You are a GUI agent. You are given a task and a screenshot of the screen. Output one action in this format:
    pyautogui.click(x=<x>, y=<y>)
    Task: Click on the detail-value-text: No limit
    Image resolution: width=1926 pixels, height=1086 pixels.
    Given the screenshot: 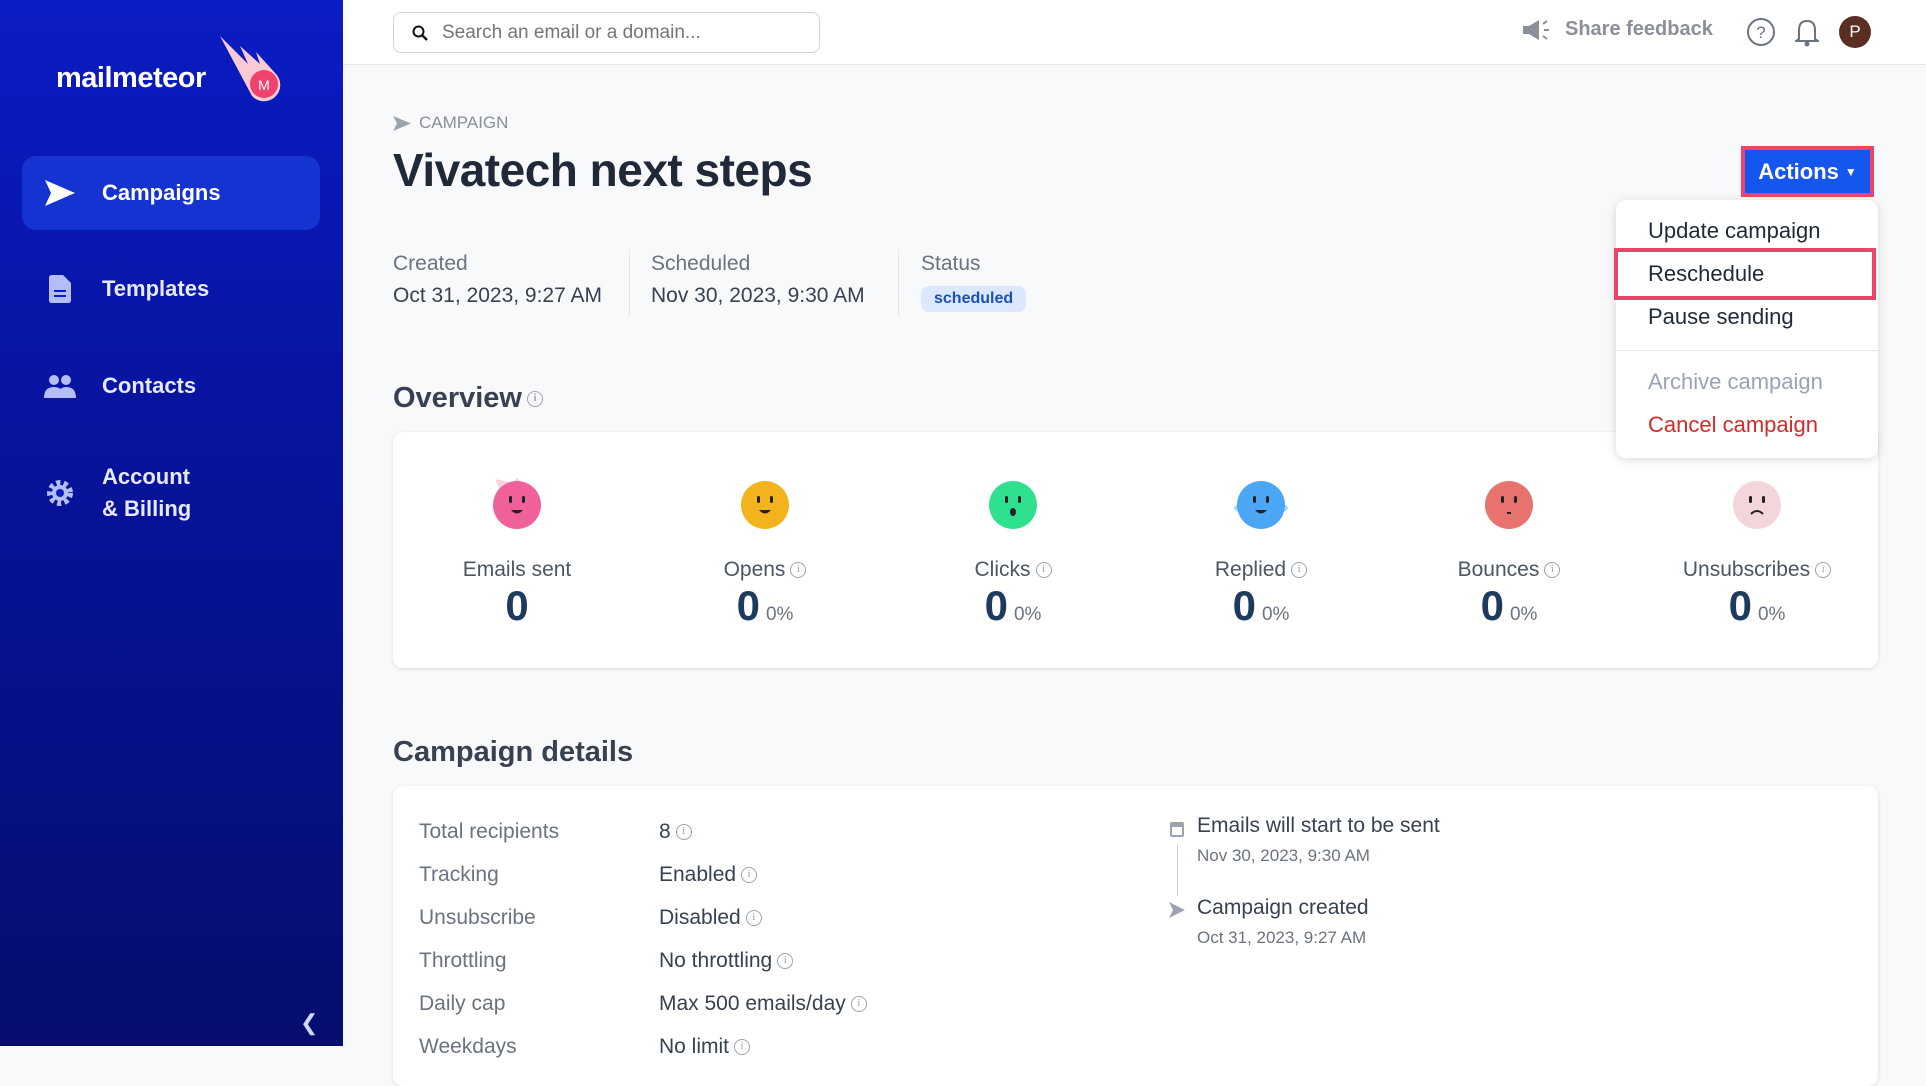 What is the action you would take?
    pyautogui.click(x=694, y=1046)
    